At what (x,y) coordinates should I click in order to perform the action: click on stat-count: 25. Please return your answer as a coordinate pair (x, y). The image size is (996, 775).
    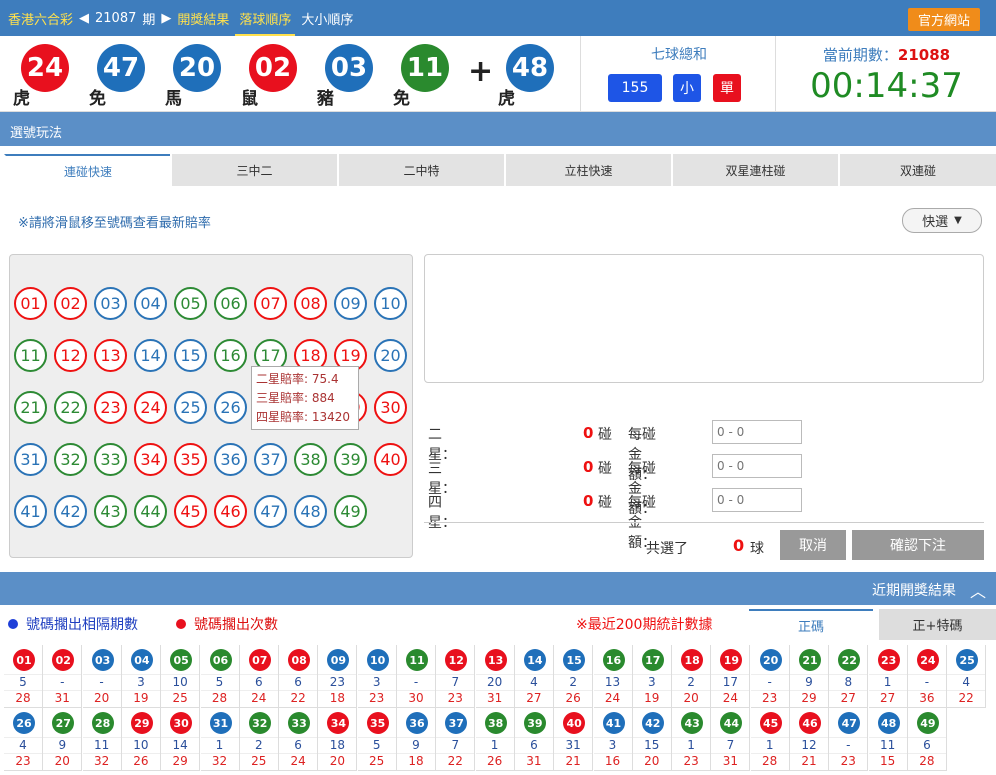
    Looking at the image, I should click on (180, 697).